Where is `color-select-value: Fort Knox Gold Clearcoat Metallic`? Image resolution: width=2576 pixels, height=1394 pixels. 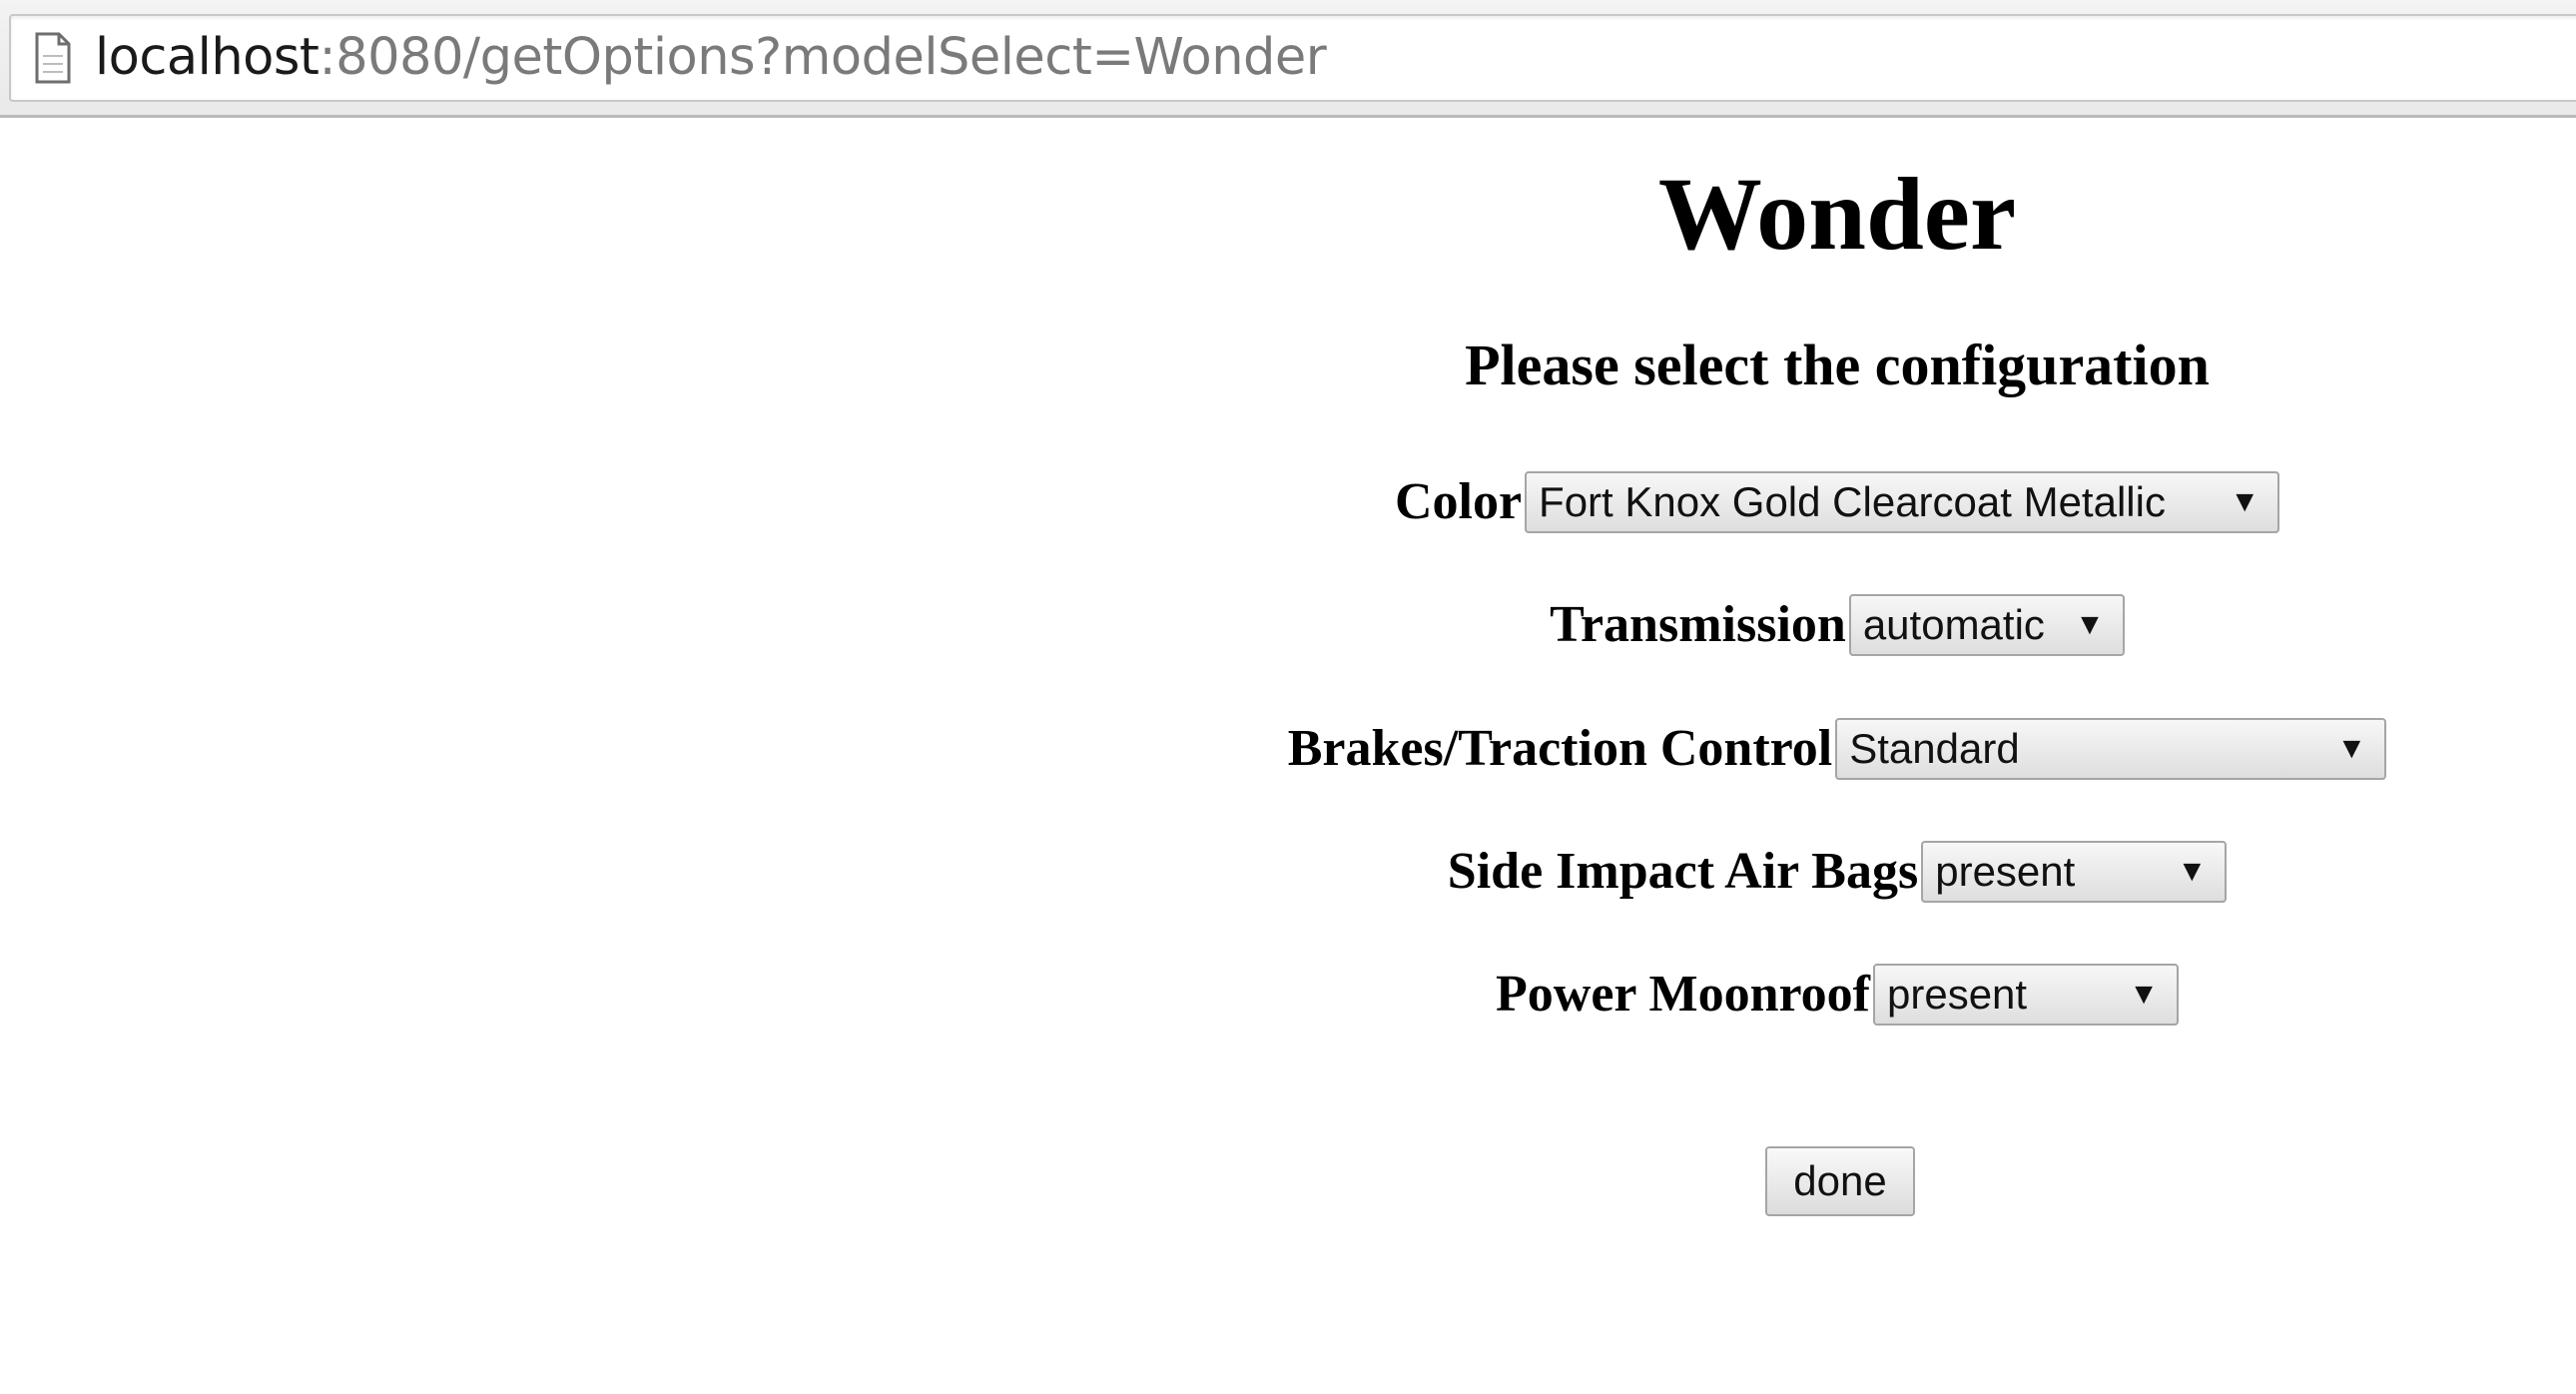 color-select-value: Fort Knox Gold Clearcoat Metallic is located at coordinates (1853, 502).